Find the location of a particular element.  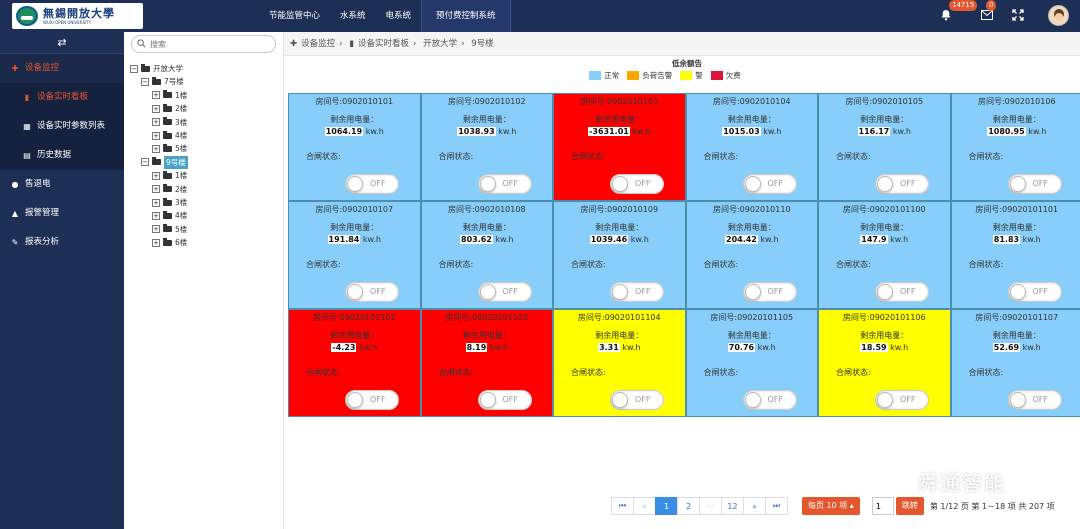

room-number: 房间号:09020101101 is located at coordinates (1017, 209).